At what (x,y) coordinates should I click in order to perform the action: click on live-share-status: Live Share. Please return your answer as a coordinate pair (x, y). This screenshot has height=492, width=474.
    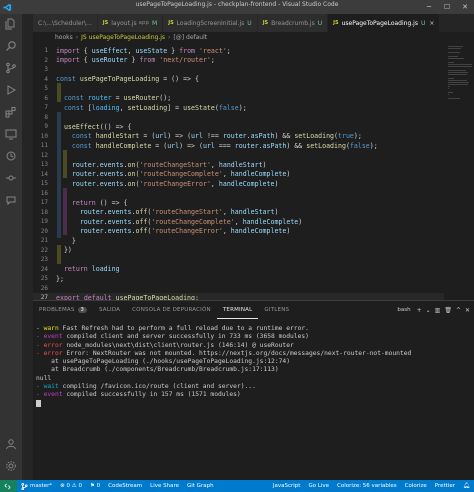
    Looking at the image, I should click on (164, 486).